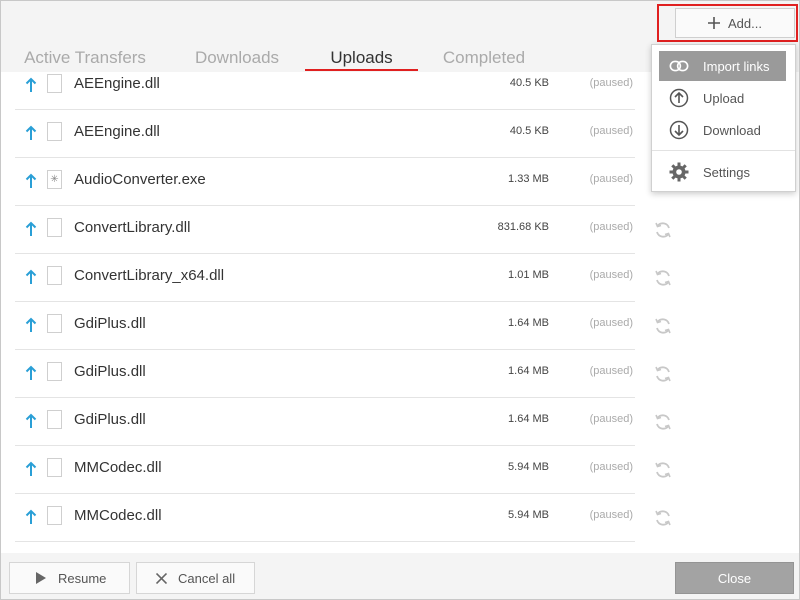  I want to click on cancel-all-button: Cancel all, so click(195, 578).